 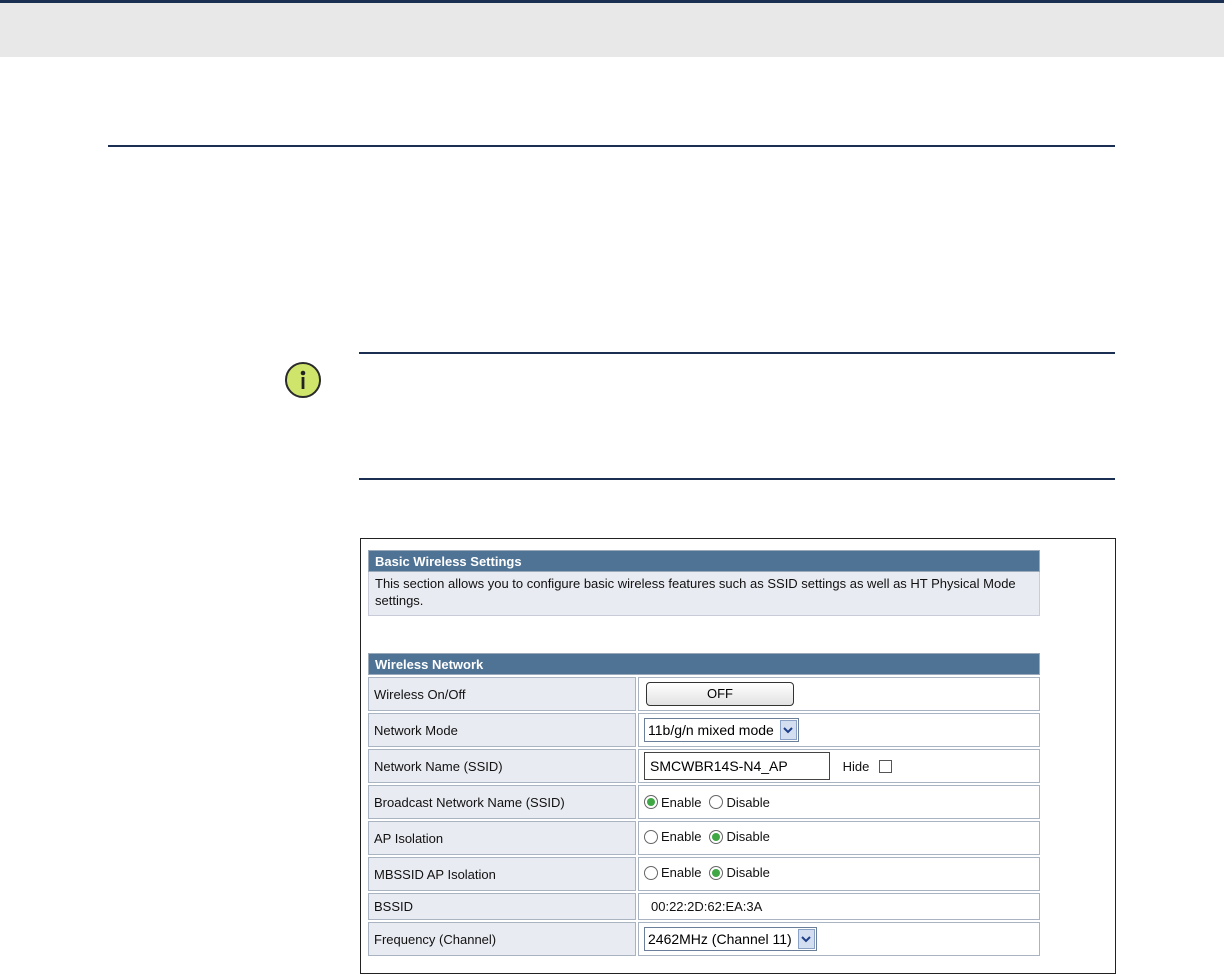 I want to click on hide-ssid-checkbox, so click(x=885, y=766).